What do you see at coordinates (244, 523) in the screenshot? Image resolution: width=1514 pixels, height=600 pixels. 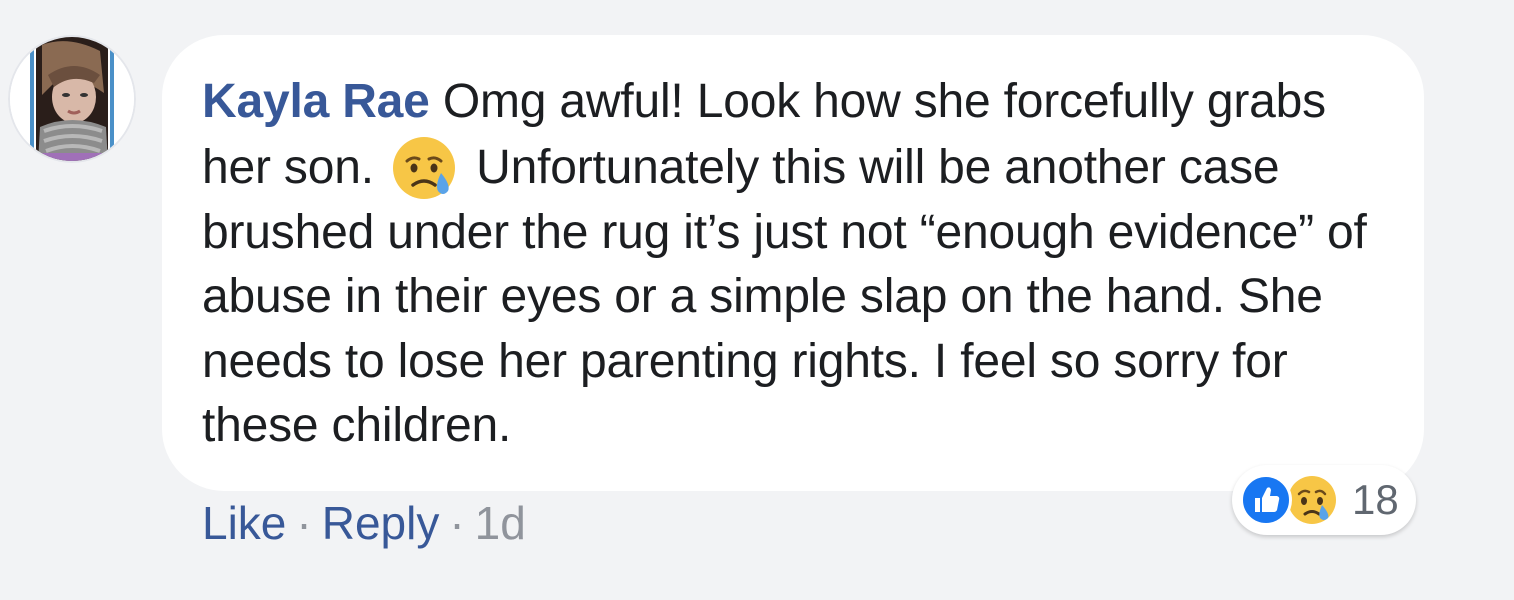 I see `like-link: Like` at bounding box center [244, 523].